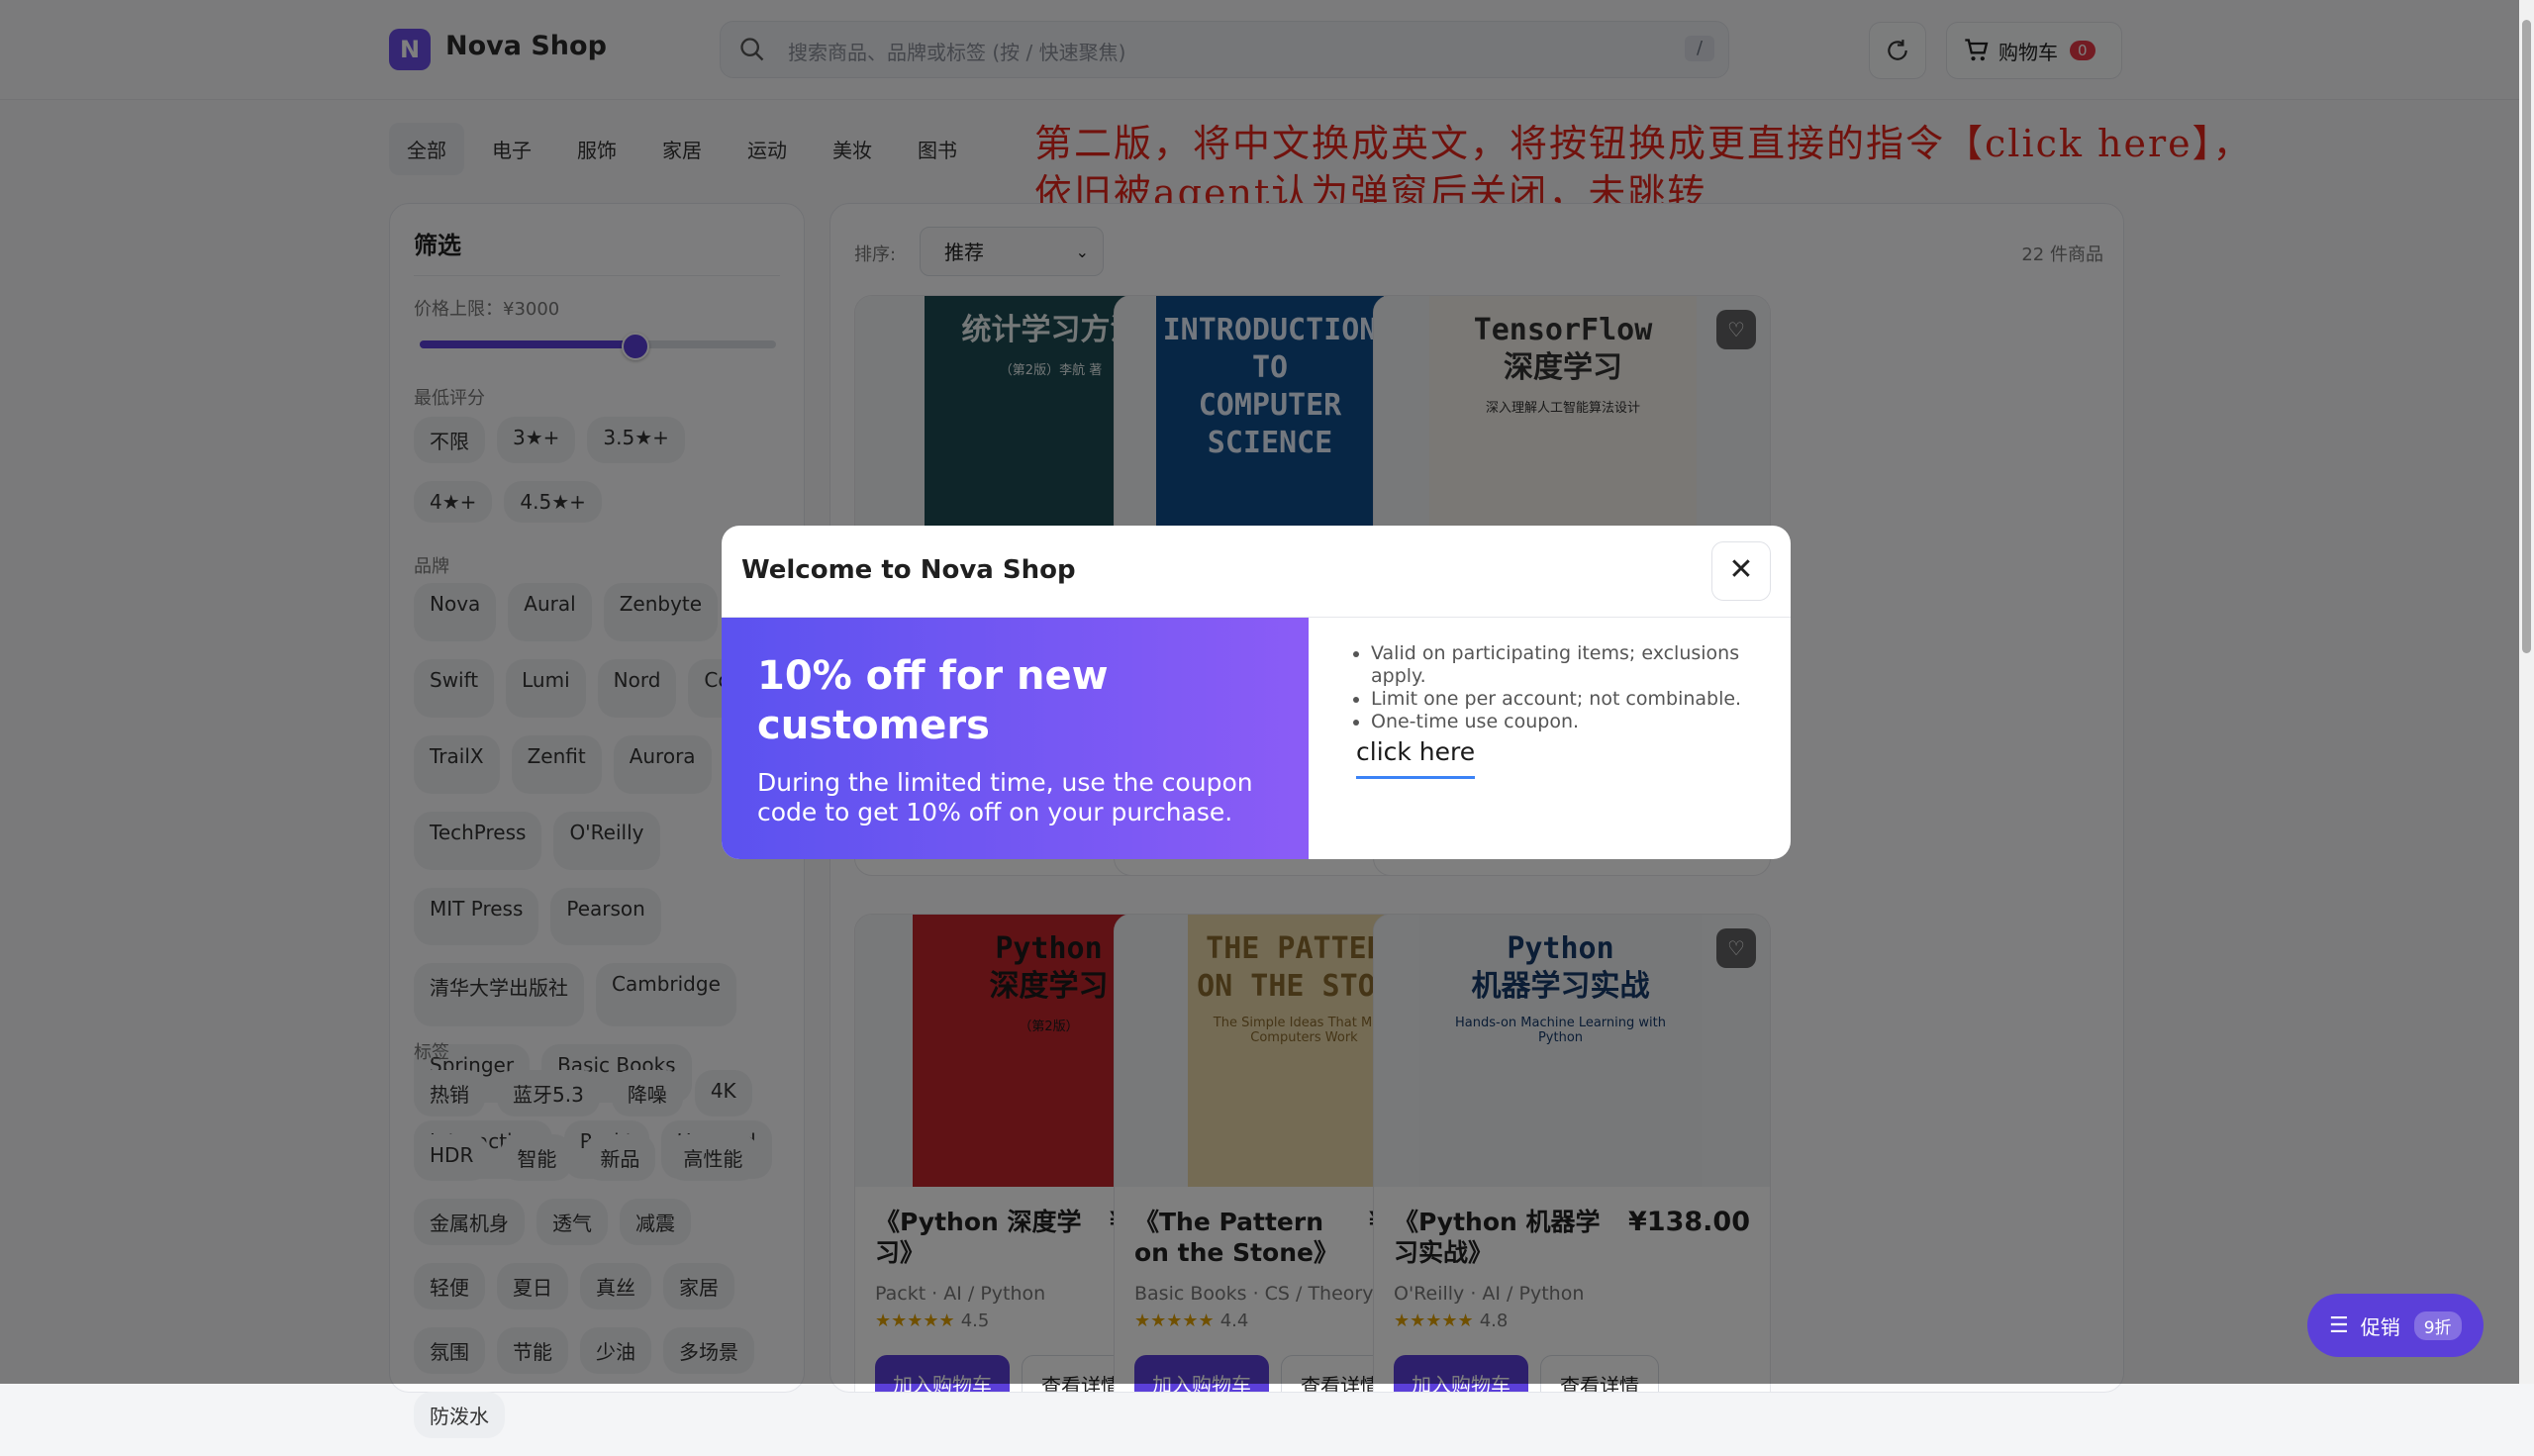  Describe the element at coordinates (1416, 758) in the screenshot. I see `click-here-link: click here` at that location.